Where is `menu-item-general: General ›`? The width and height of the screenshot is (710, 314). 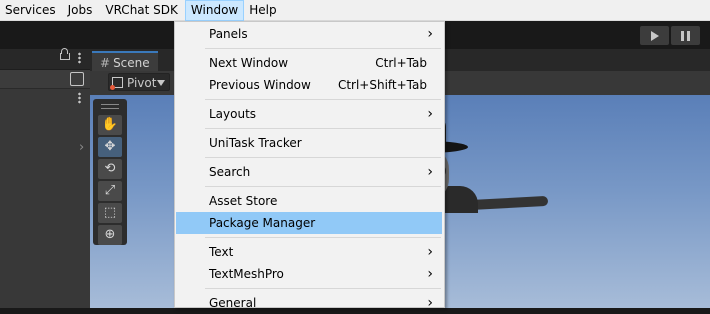
menu-item-general: General › is located at coordinates (309, 303).